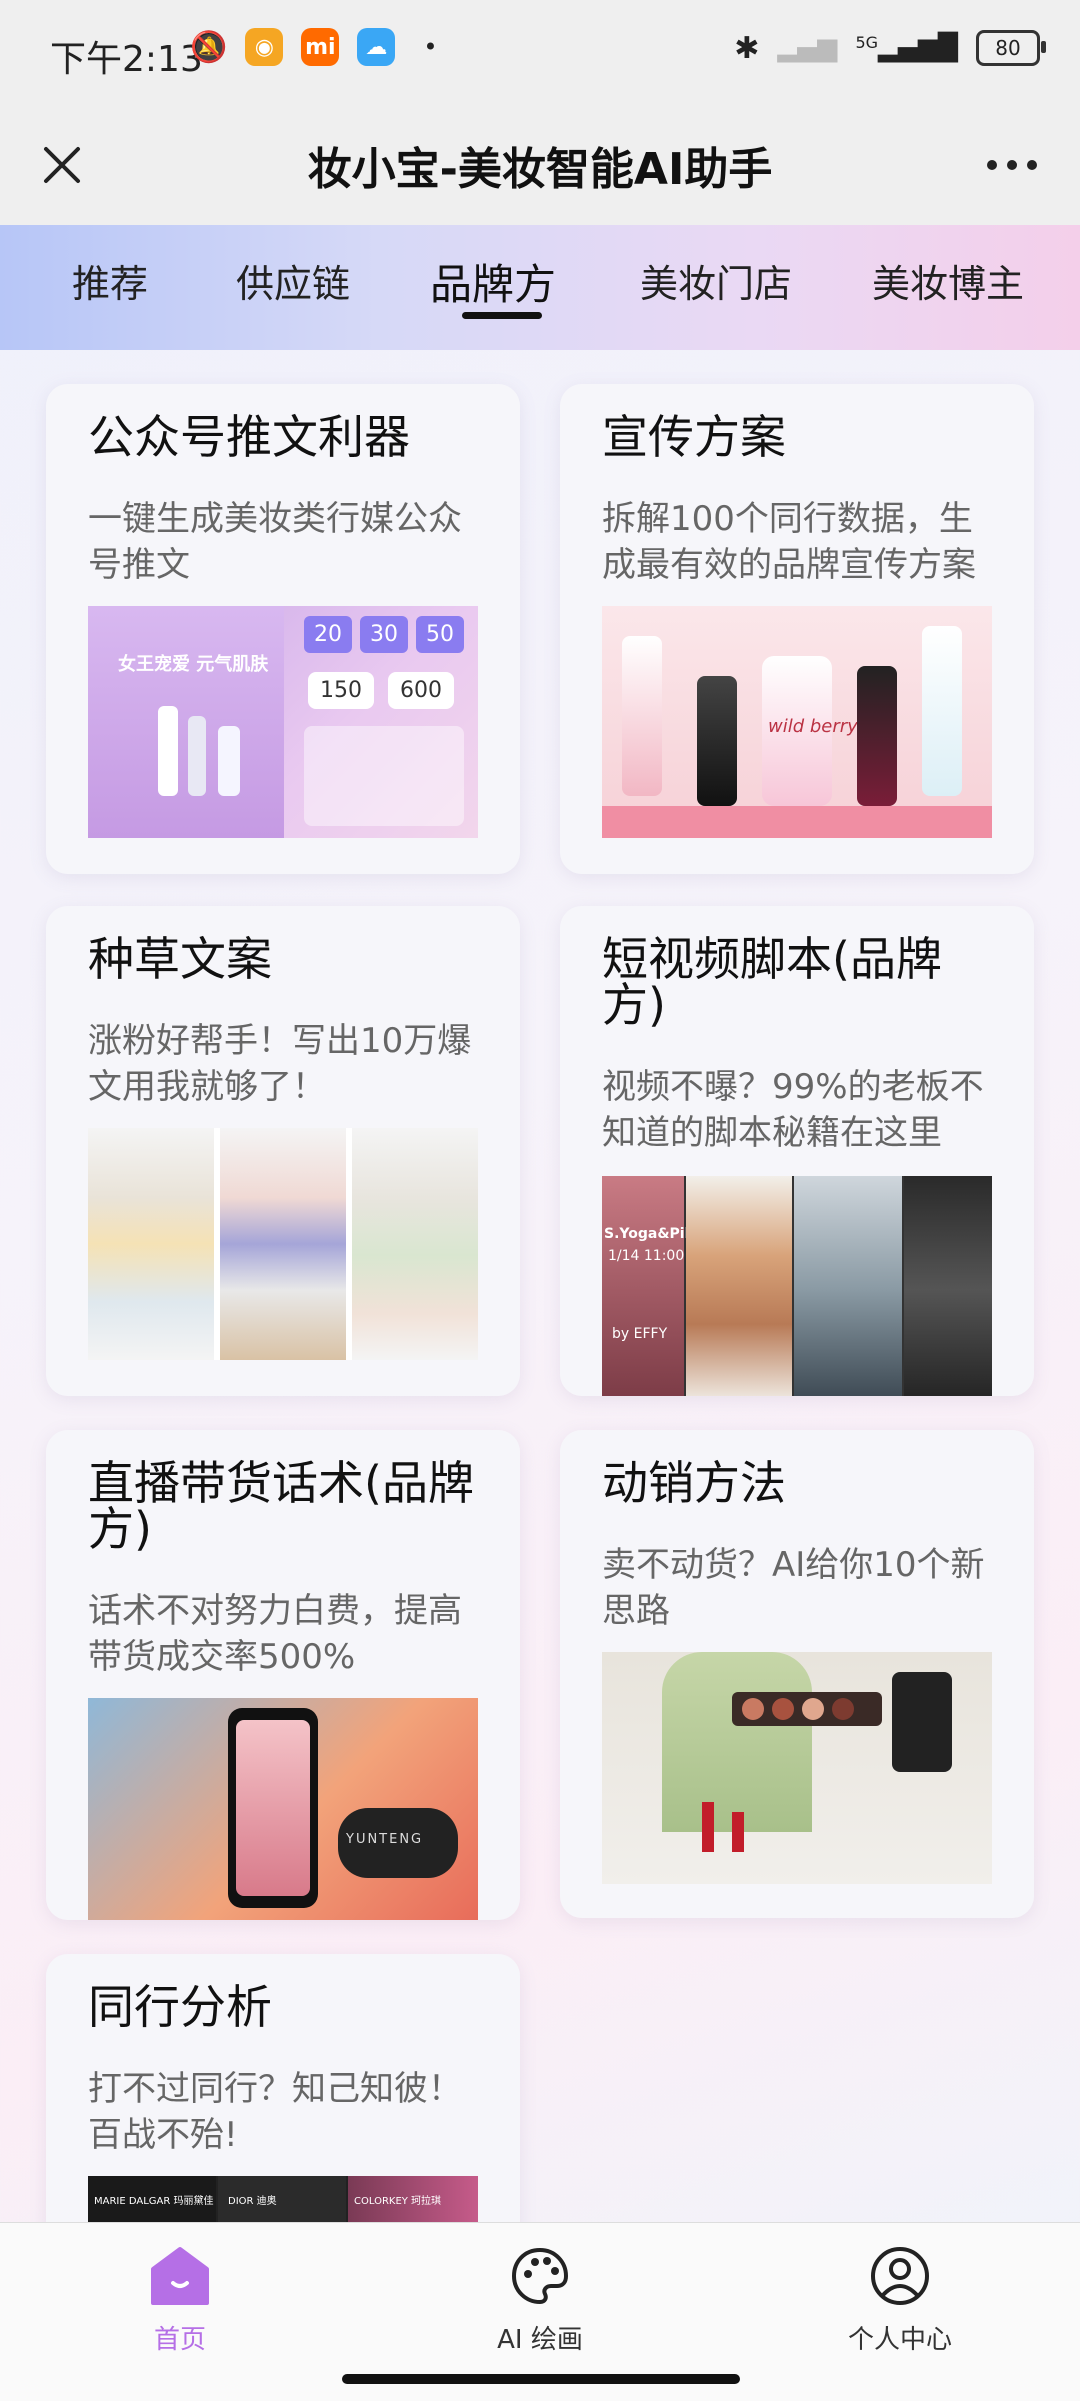 The image size is (1080, 2401). What do you see at coordinates (252, 2201) in the screenshot?
I see `peer-b: DIOR 迪奥` at bounding box center [252, 2201].